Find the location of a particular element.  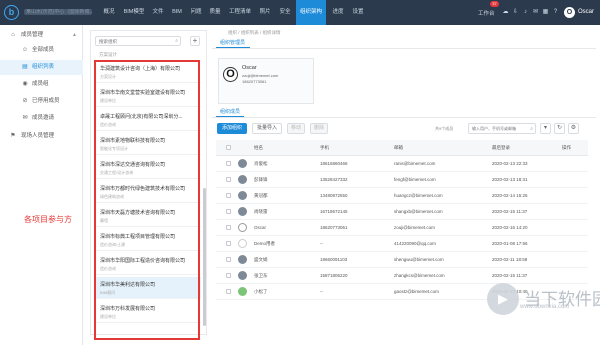

admin-avatar: O is located at coordinates (230, 74).